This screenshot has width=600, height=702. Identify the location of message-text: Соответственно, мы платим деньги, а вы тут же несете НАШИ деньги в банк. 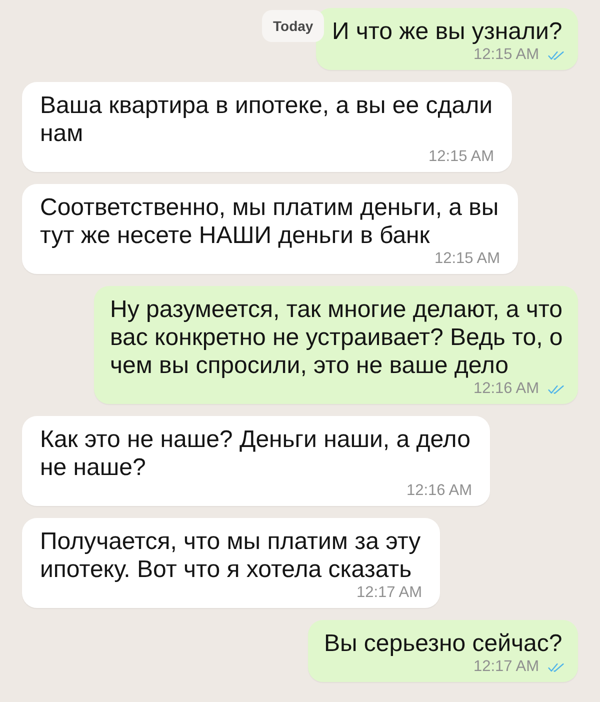
(270, 222).